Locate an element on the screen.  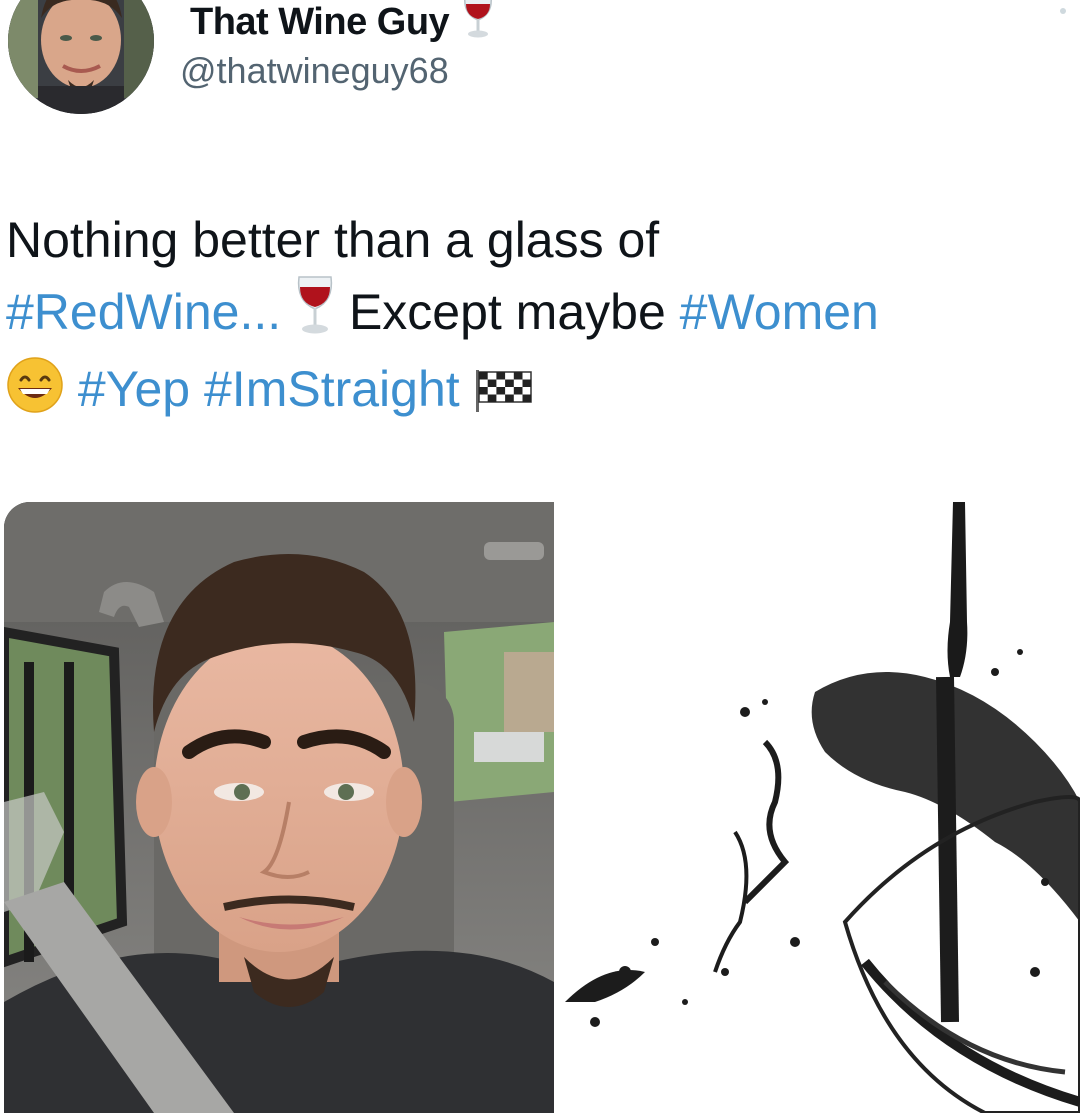
display-name-text: That Wine Guy is located at coordinates (320, 21).